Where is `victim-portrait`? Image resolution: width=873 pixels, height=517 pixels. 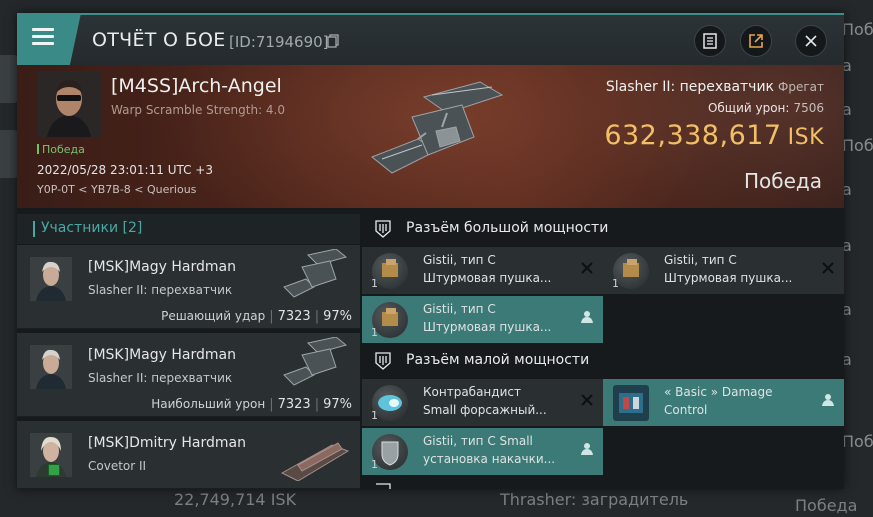 victim-portrait is located at coordinates (69, 104).